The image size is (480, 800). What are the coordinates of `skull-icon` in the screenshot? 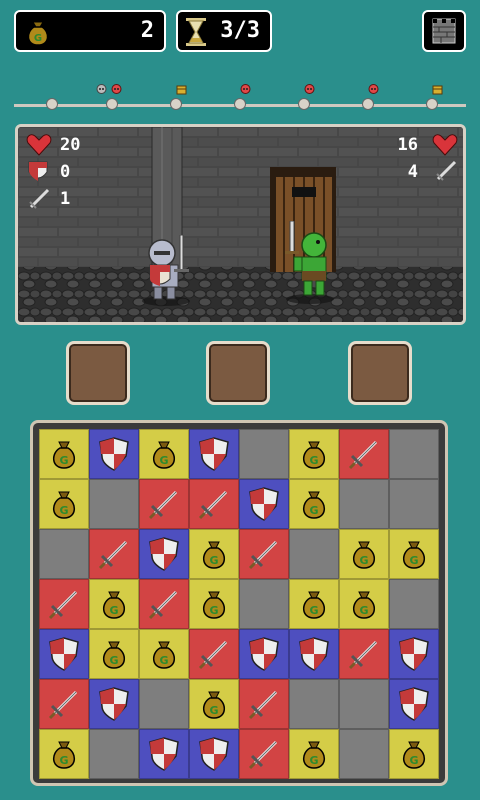 It's located at (101, 89).